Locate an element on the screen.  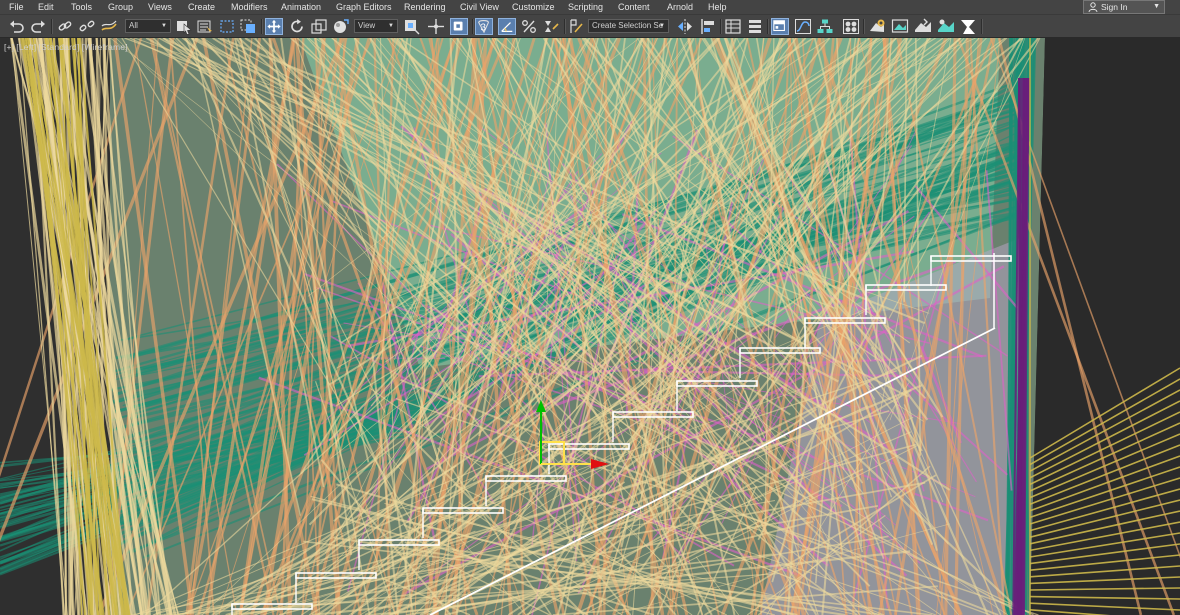
align-button is located at coordinates (708, 26).